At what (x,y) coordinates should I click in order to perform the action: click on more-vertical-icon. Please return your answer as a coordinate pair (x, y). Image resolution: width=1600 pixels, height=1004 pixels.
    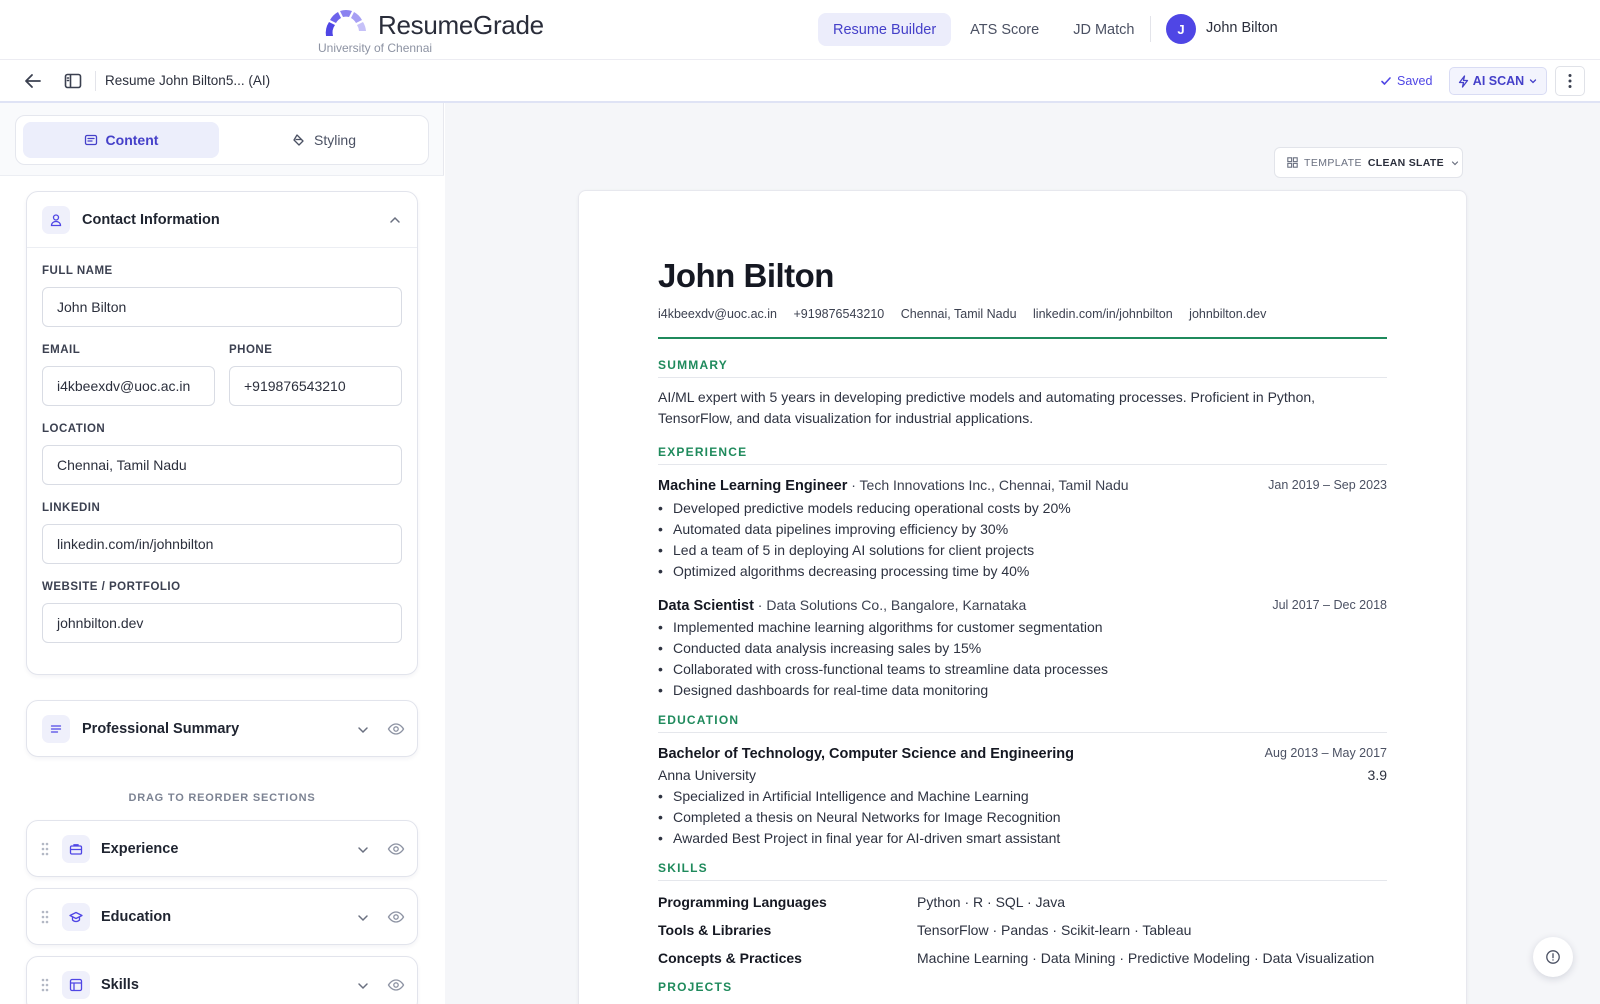
    Looking at the image, I should click on (1570, 81).